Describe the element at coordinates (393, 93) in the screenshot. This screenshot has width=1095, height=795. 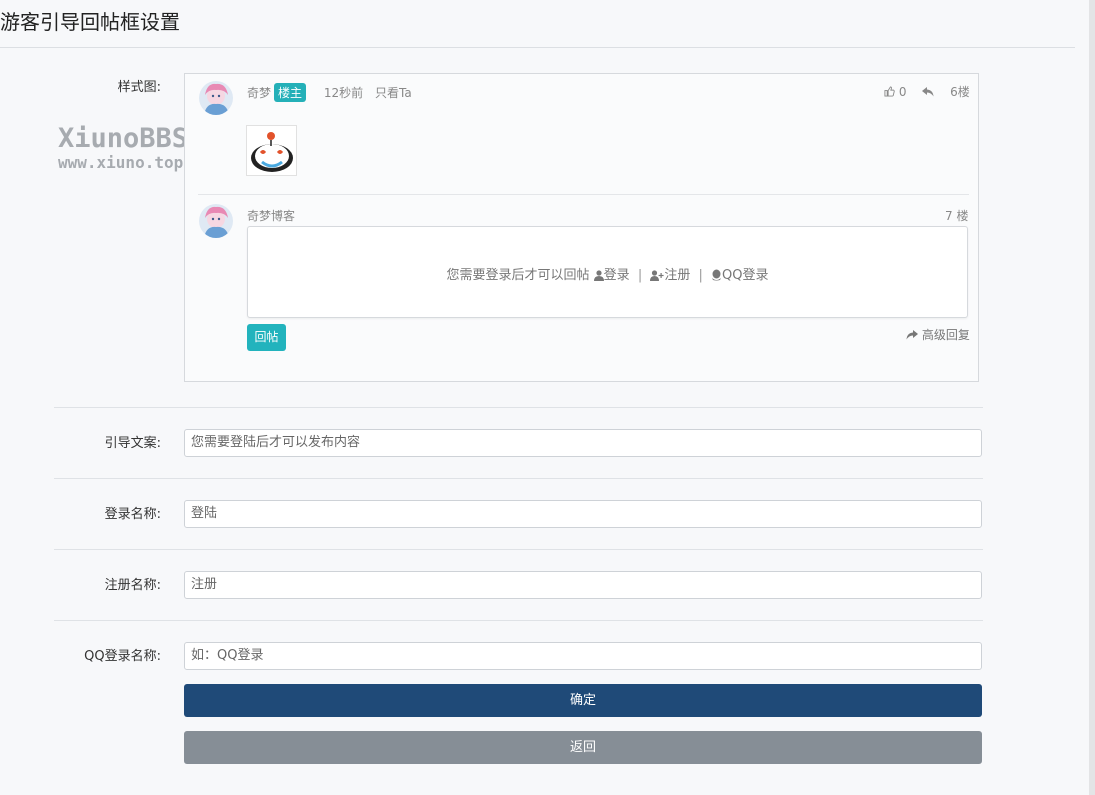
I see `only-view-link: 只看Ta` at that location.